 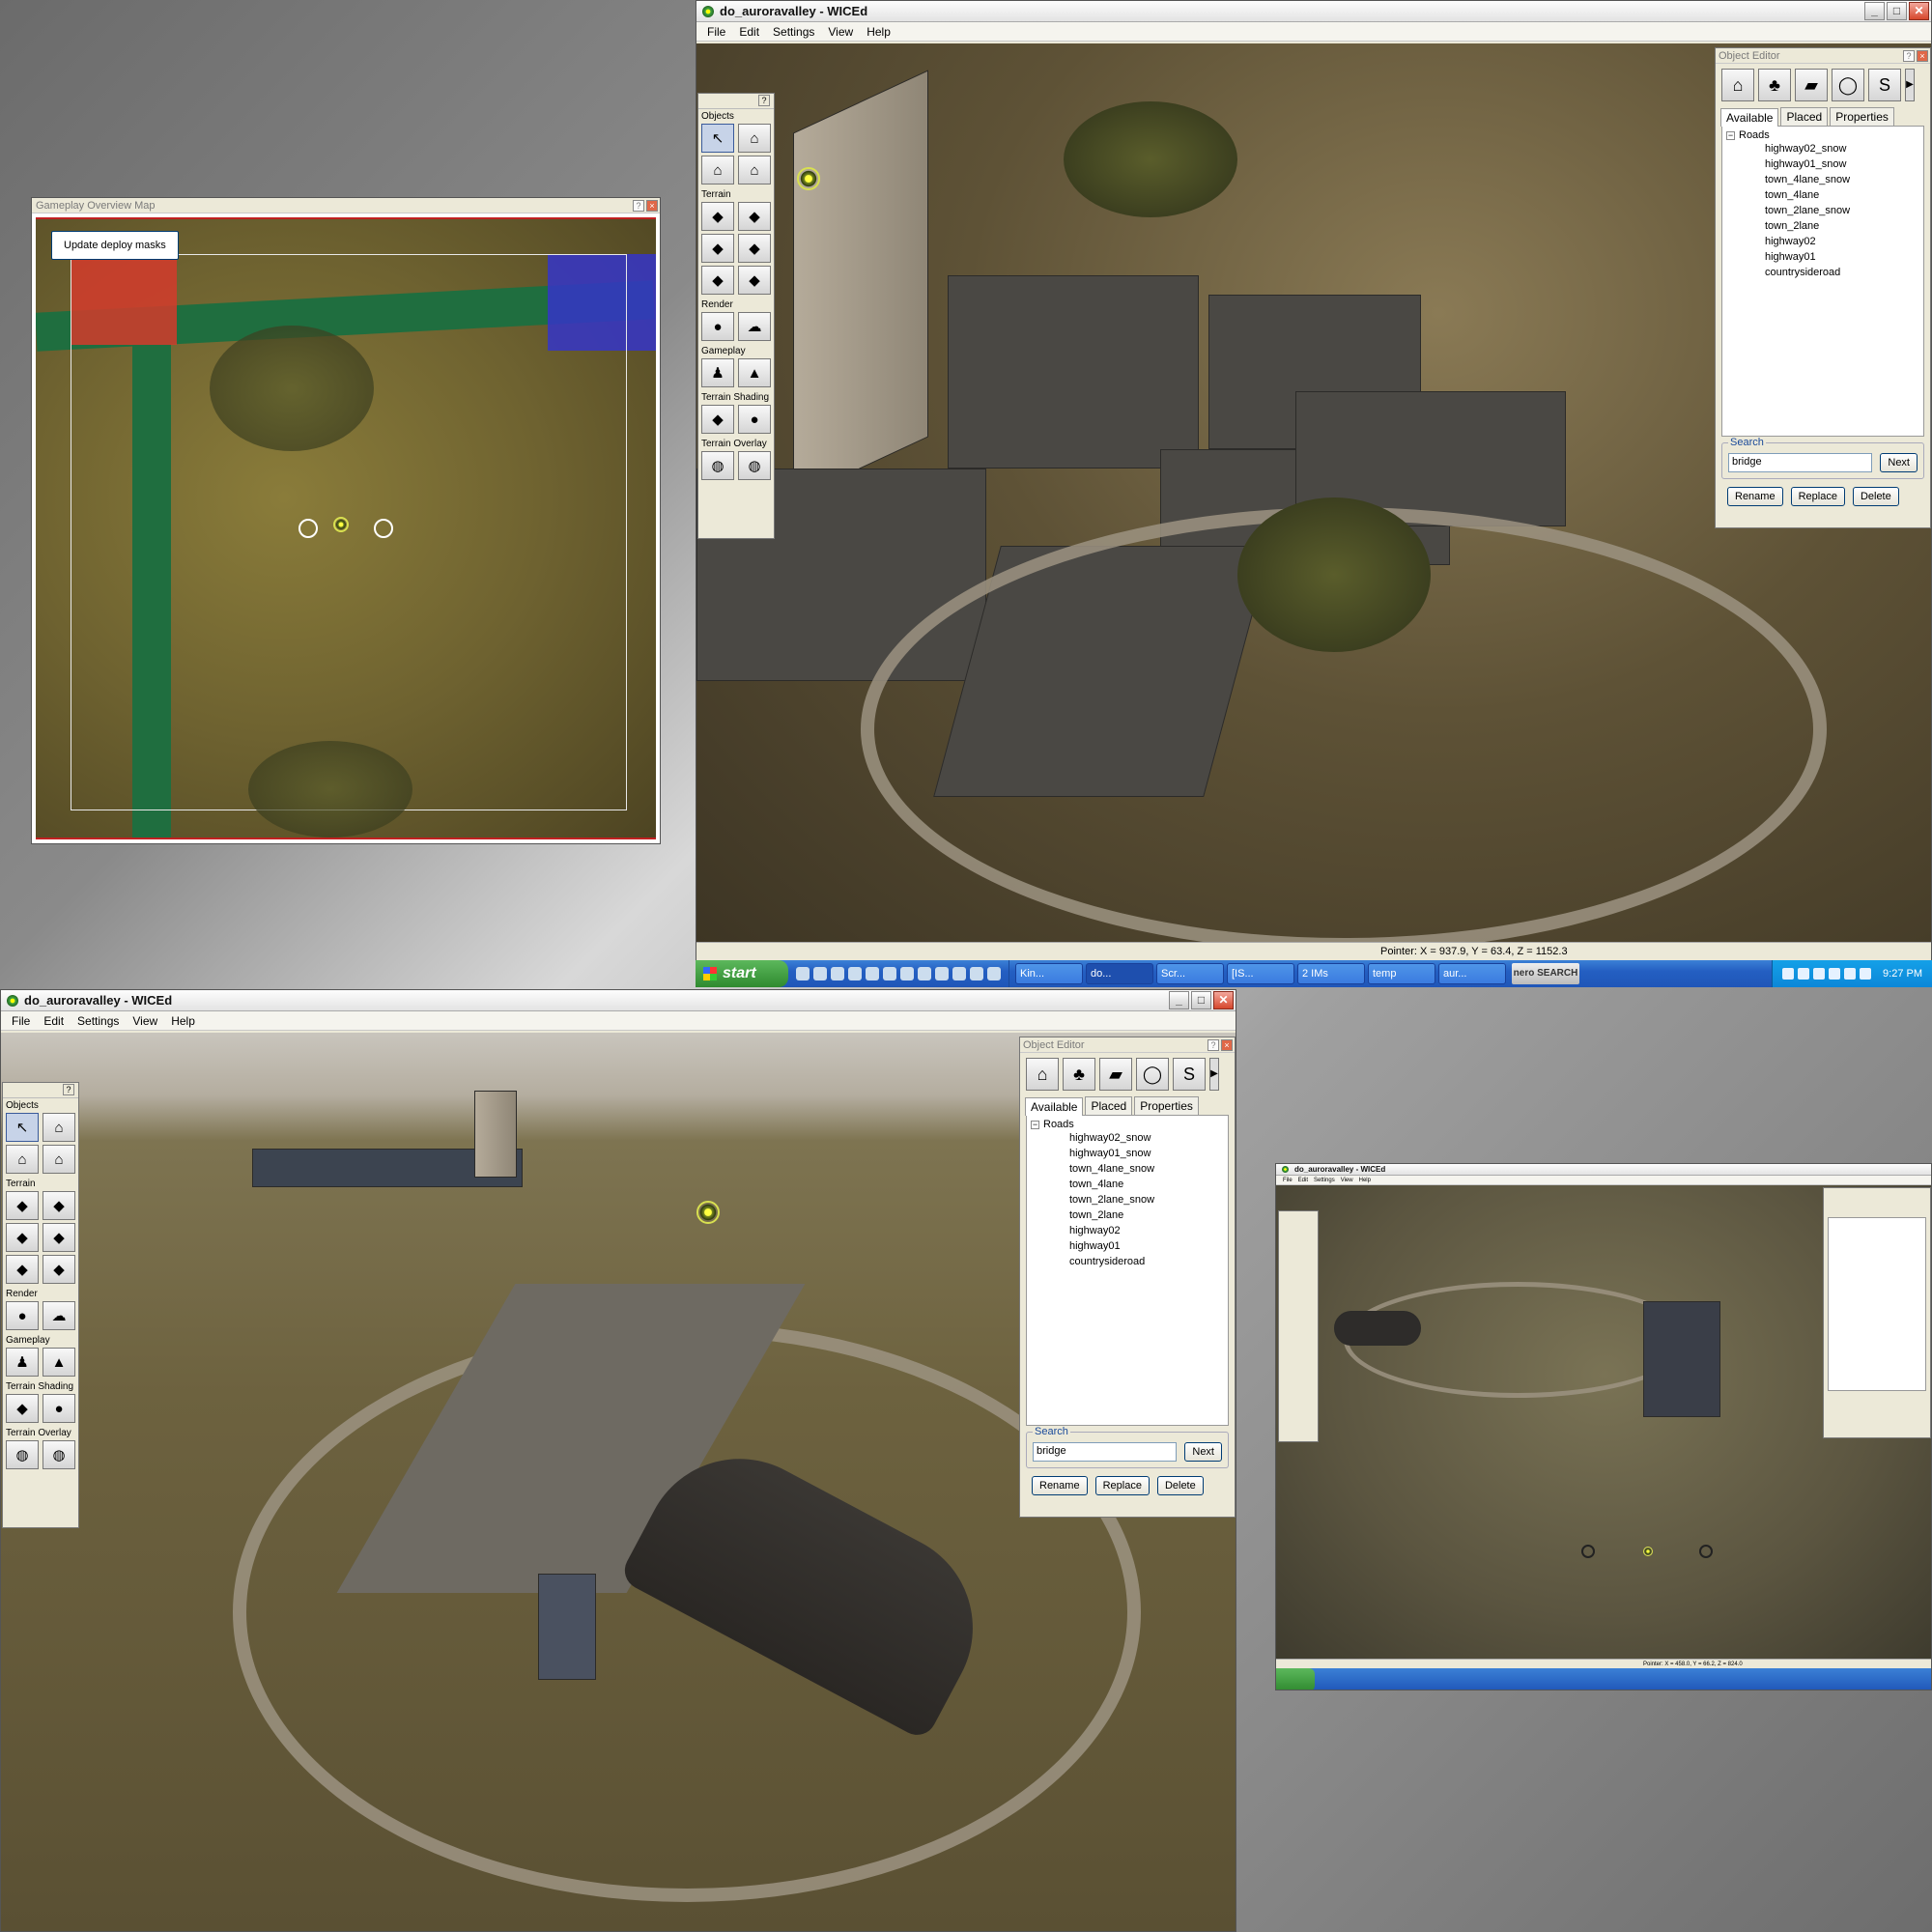 I want to click on terrain-paint-icon: ◆, so click(x=59, y=1269).